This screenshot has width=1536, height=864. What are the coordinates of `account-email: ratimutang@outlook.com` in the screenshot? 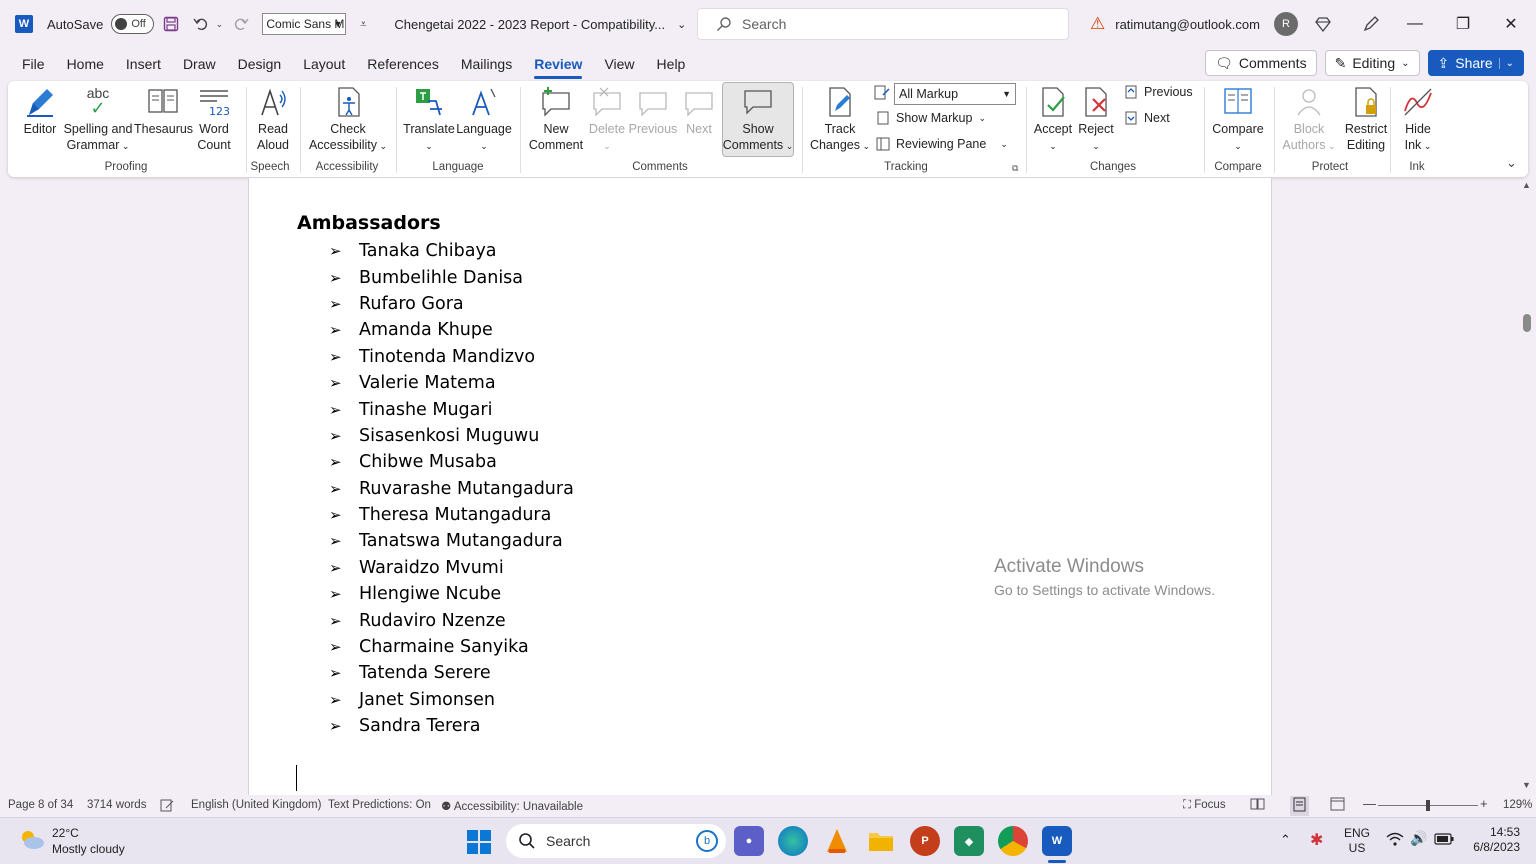 It's located at (1187, 24).